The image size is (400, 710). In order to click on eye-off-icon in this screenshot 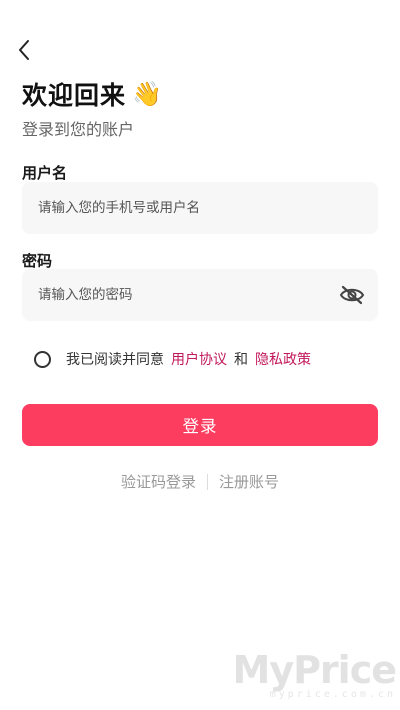, I will do `click(352, 295)`.